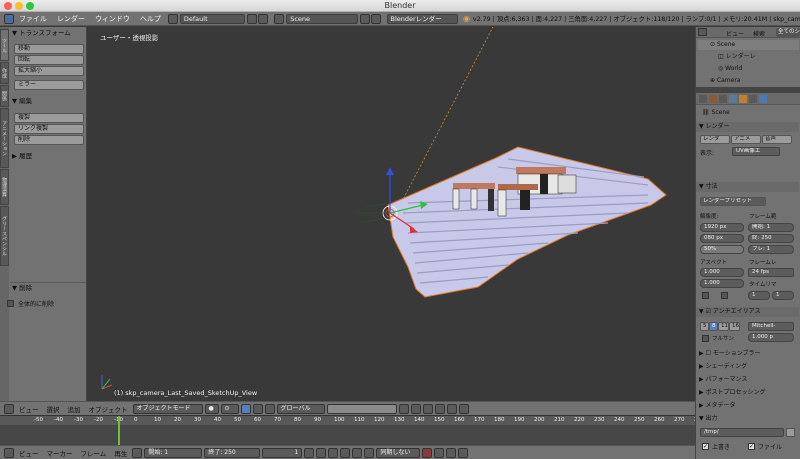  What do you see at coordinates (212, 18) in the screenshot?
I see `layout-select: Default` at bounding box center [212, 18].